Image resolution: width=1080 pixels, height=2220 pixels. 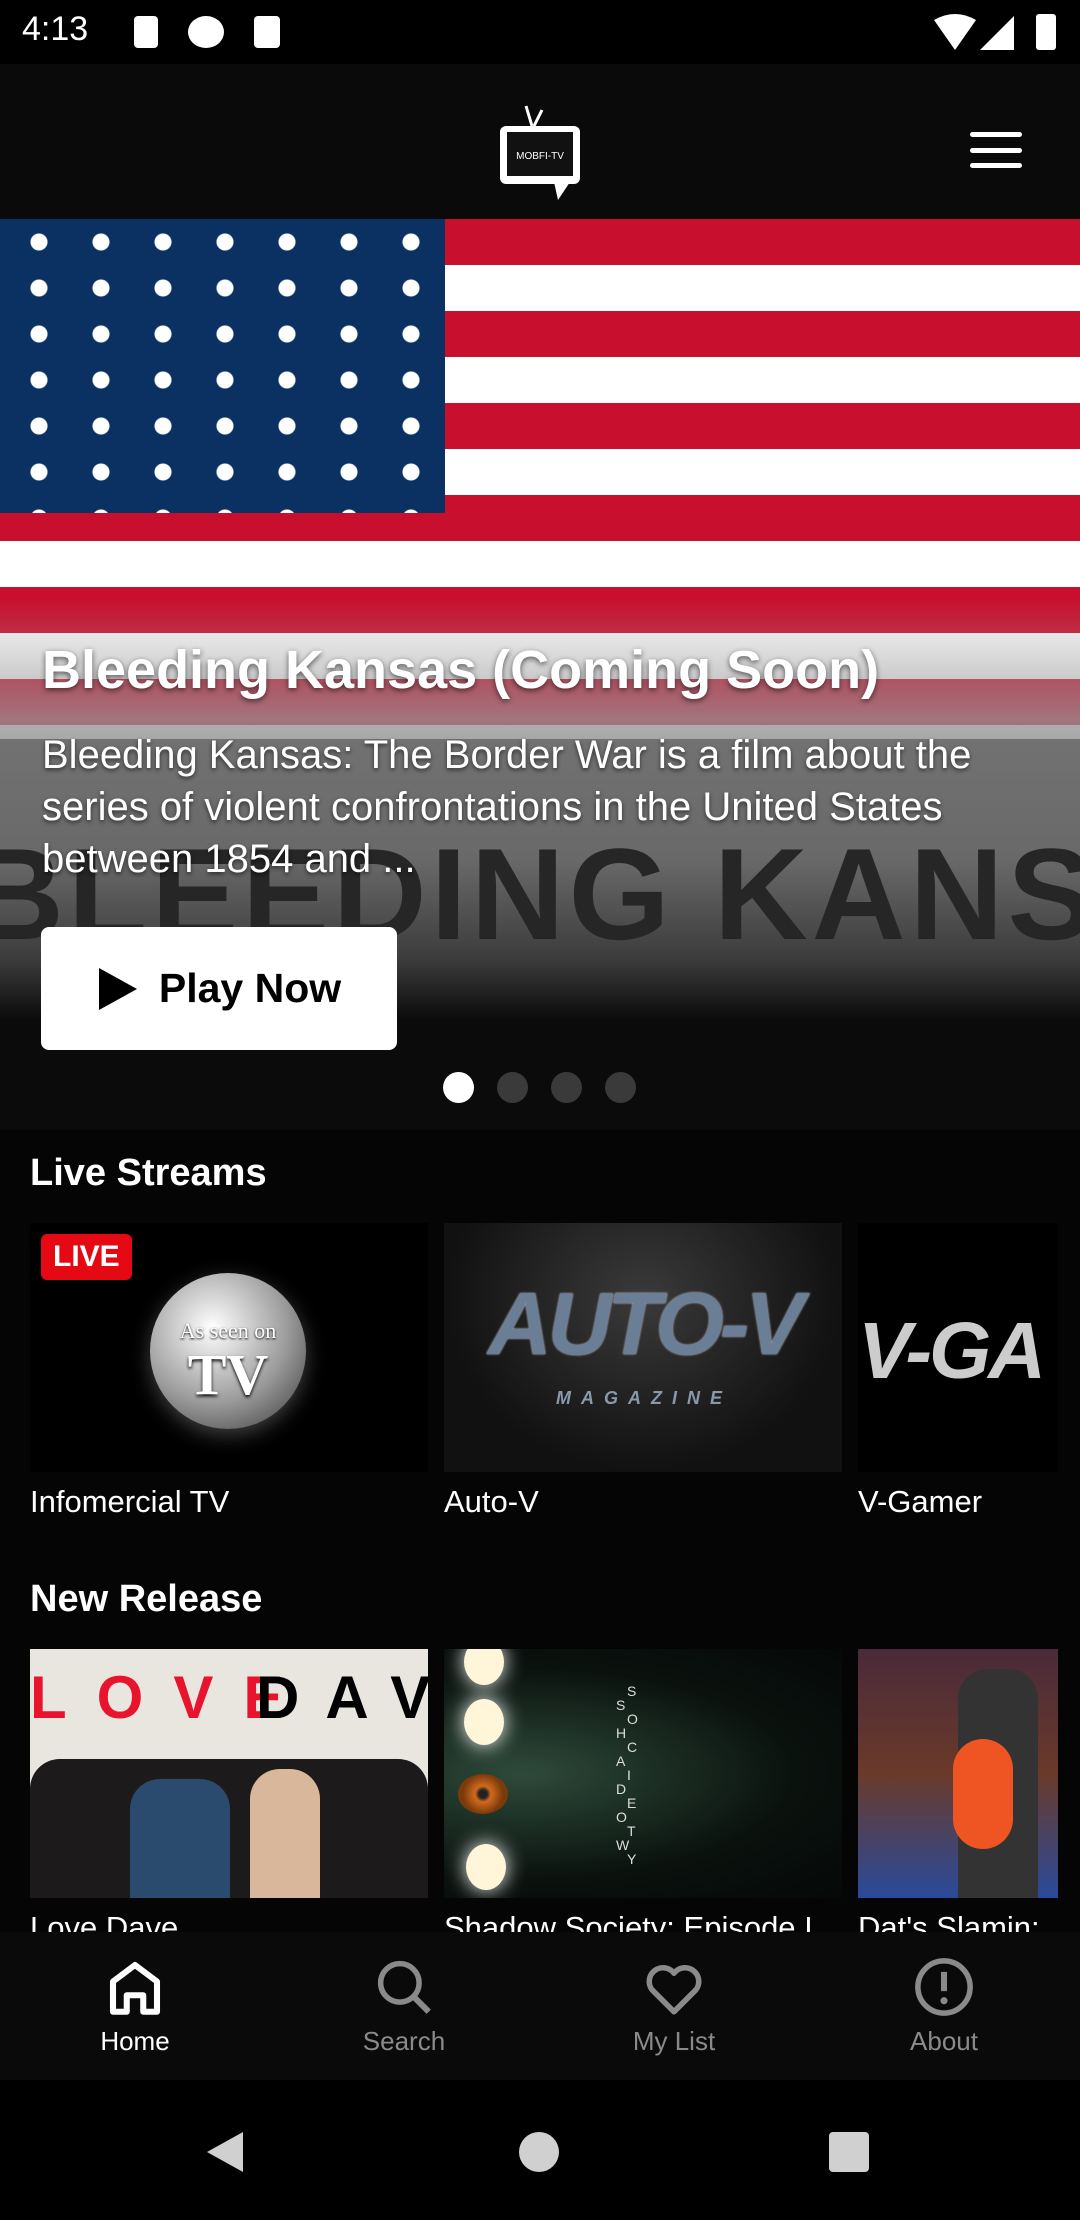 What do you see at coordinates (997, 33) in the screenshot?
I see `signal-icon` at bounding box center [997, 33].